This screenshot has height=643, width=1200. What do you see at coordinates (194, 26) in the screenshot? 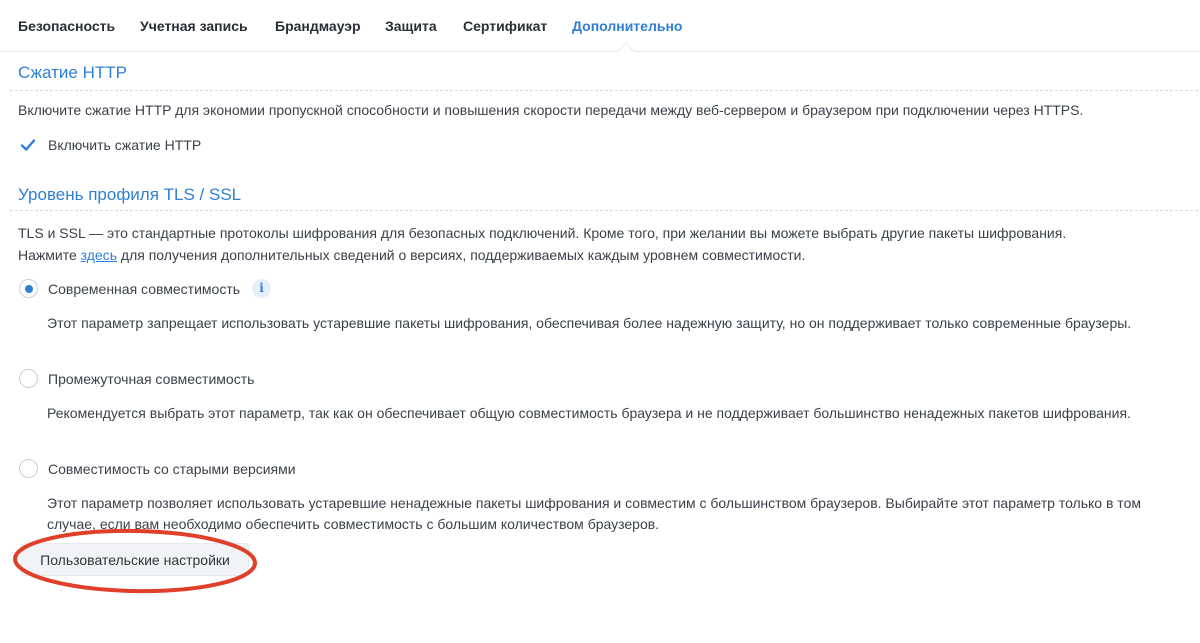
I see `tab-account: Учетная запись` at bounding box center [194, 26].